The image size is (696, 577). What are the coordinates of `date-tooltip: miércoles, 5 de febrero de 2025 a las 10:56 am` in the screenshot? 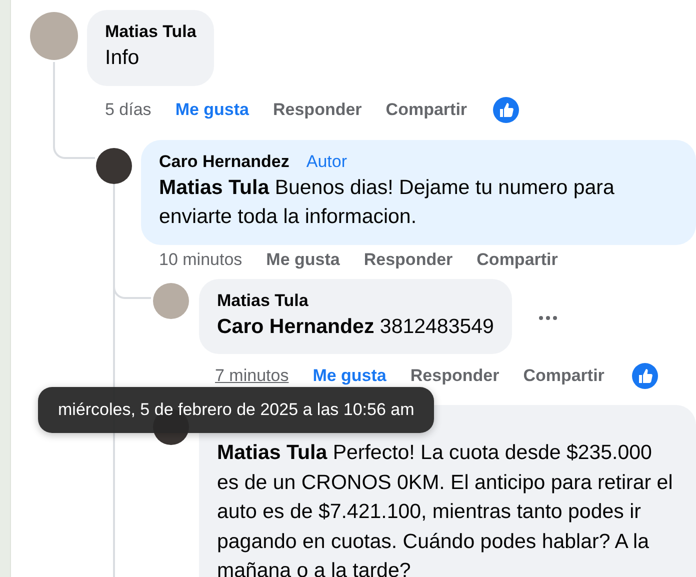 It's located at (236, 410).